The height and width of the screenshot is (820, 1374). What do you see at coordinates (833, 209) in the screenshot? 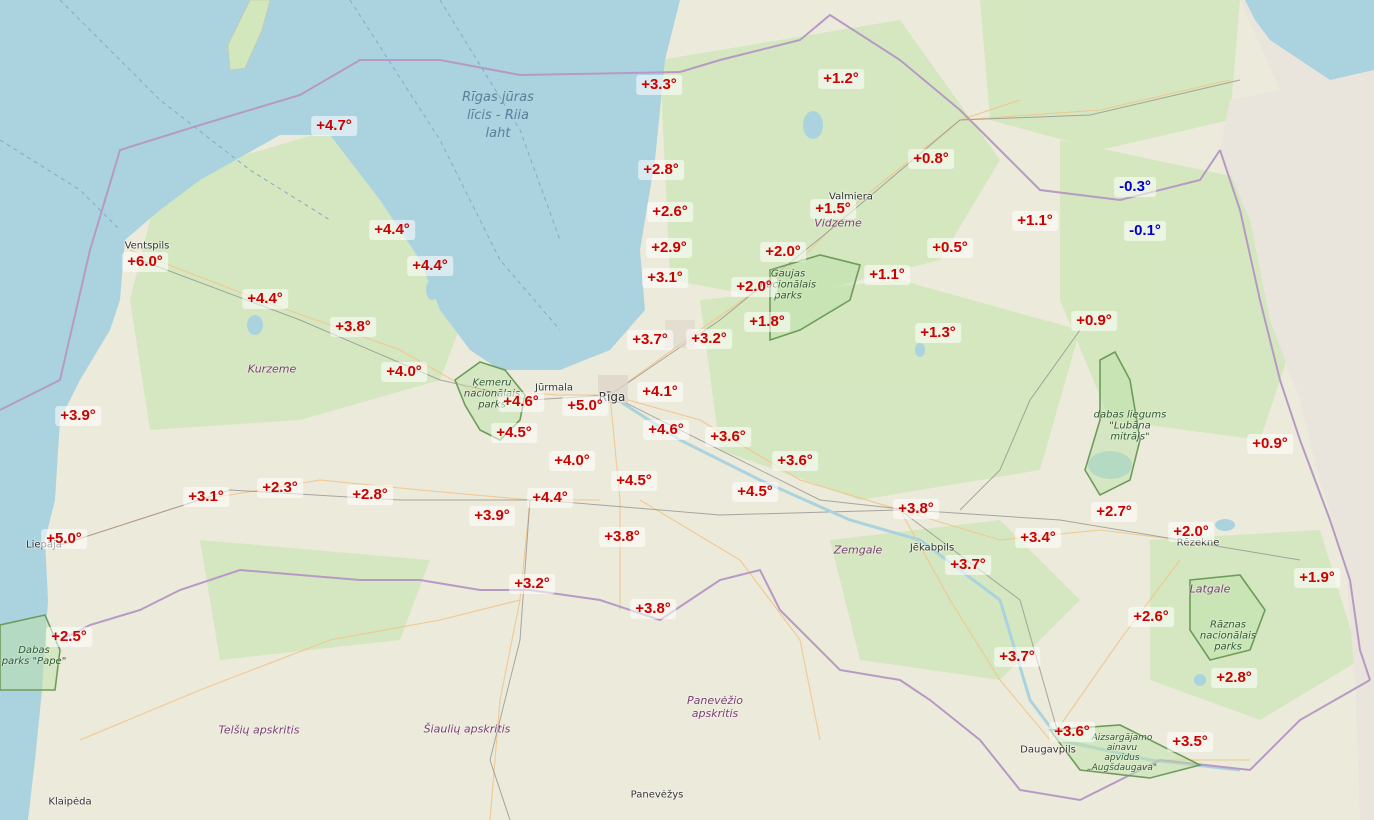
I see `temperature-label: +1.5°` at bounding box center [833, 209].